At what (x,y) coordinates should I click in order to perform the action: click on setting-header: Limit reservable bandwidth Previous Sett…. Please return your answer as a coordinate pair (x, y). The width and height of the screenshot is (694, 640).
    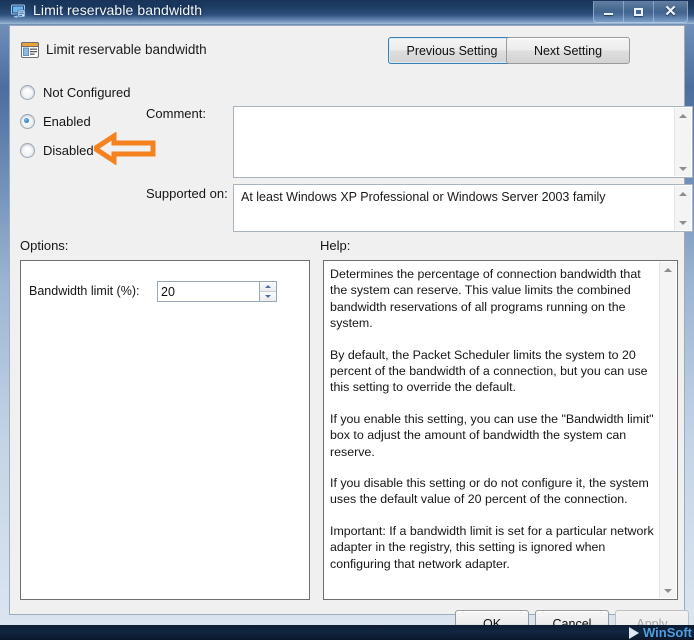
    Looking at the image, I should click on (348, 51).